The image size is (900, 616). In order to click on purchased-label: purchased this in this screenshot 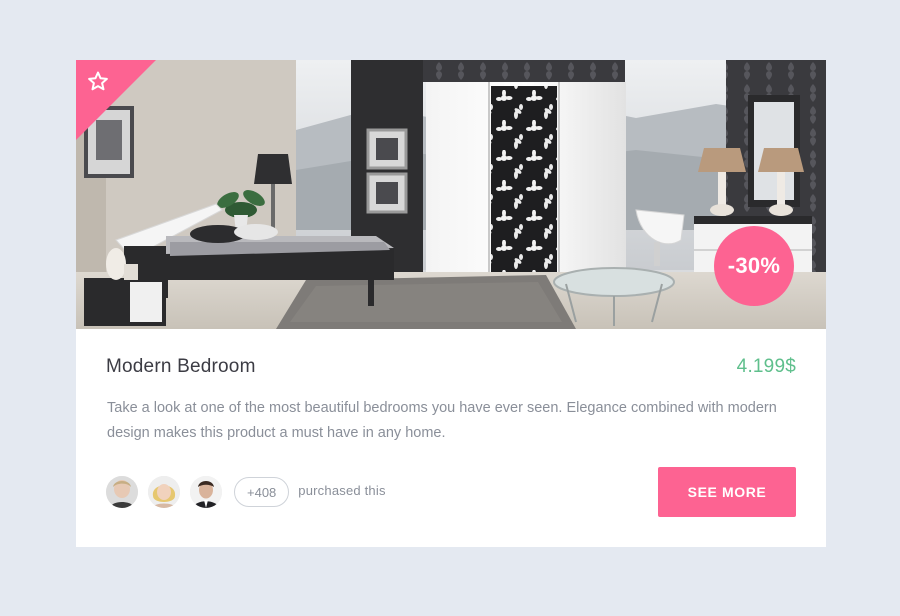, I will do `click(342, 490)`.